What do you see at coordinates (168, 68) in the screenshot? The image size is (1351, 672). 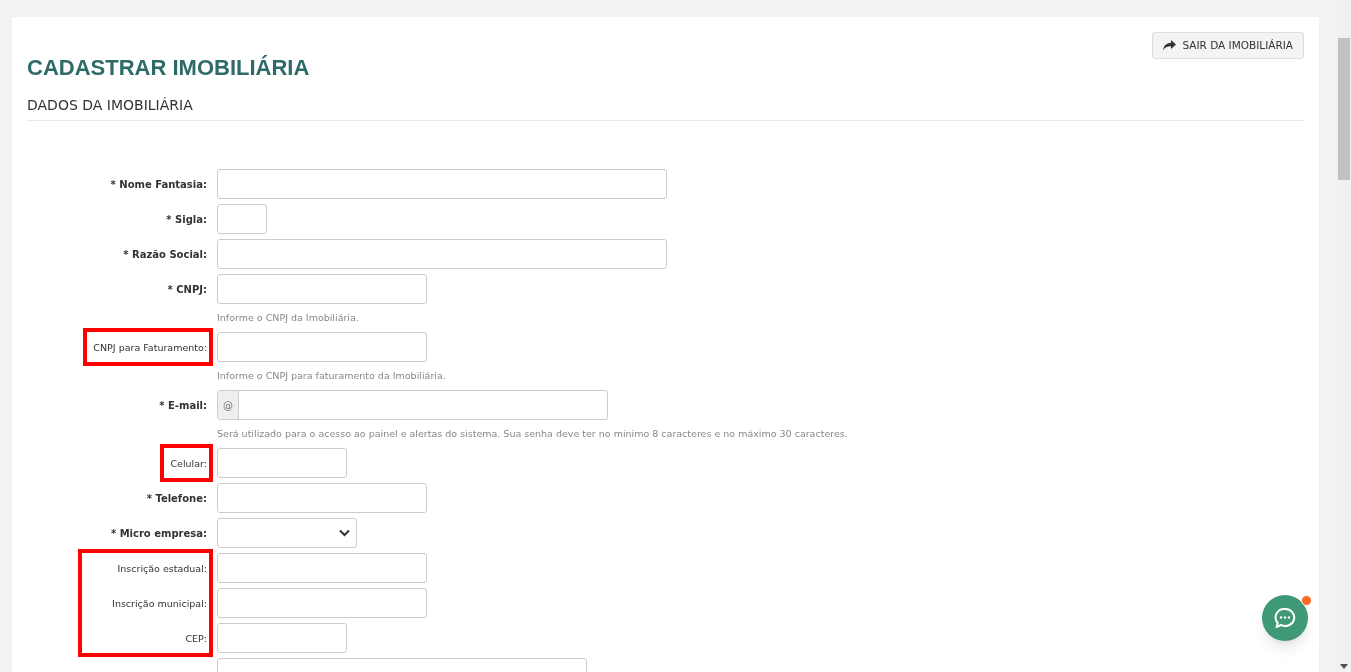 I see `page-title: CADASTRAR IMOBILIÁRIA` at bounding box center [168, 68].